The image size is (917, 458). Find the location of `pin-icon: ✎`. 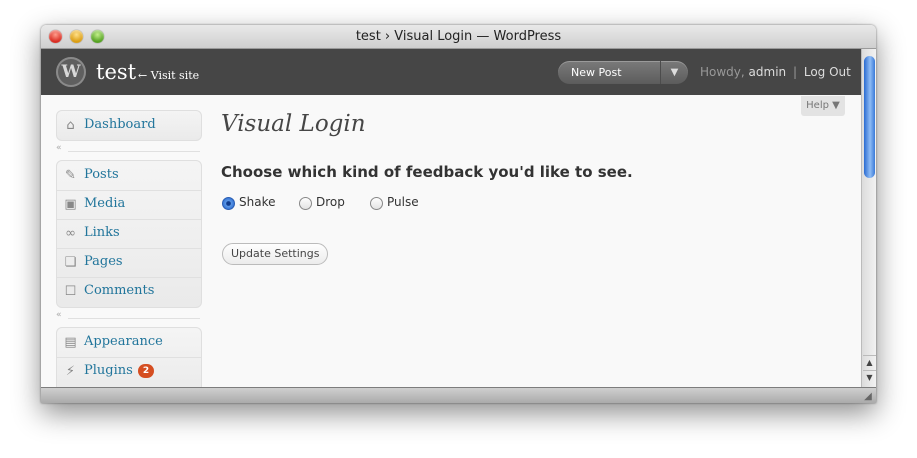

pin-icon: ✎ is located at coordinates (70, 175).